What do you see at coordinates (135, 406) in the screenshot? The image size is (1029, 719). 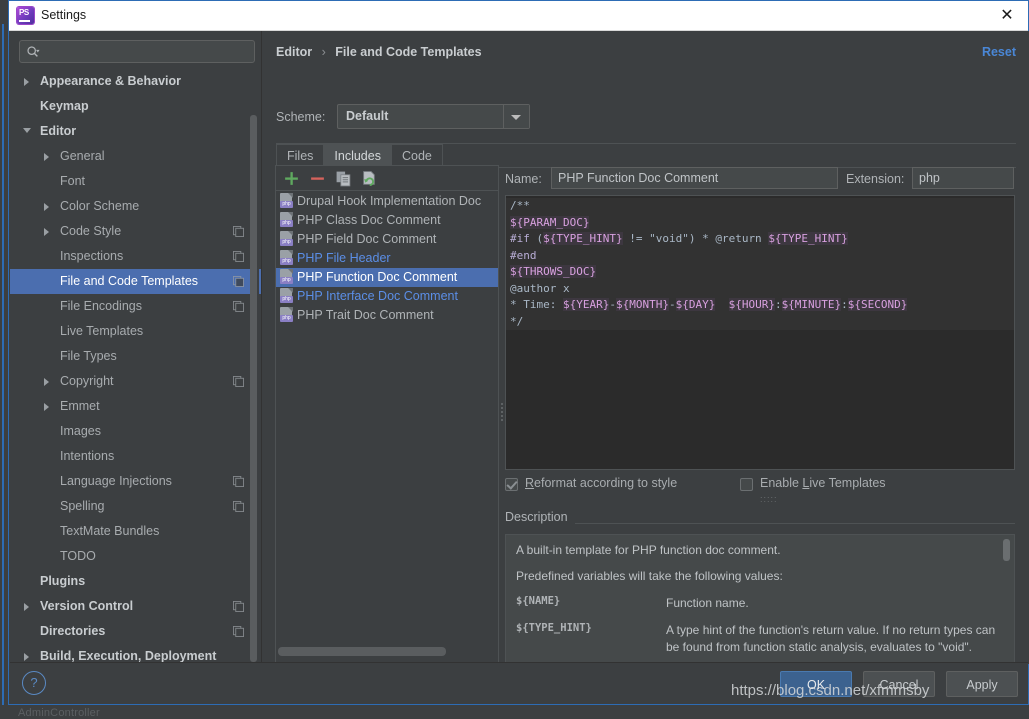 I see `sidebar-item-emmet: Emmet` at bounding box center [135, 406].